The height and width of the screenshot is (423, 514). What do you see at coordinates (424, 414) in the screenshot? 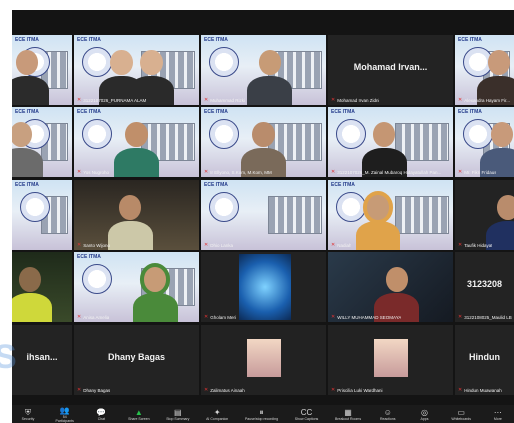
I see `apps-button: ◎ Apps` at bounding box center [424, 414].